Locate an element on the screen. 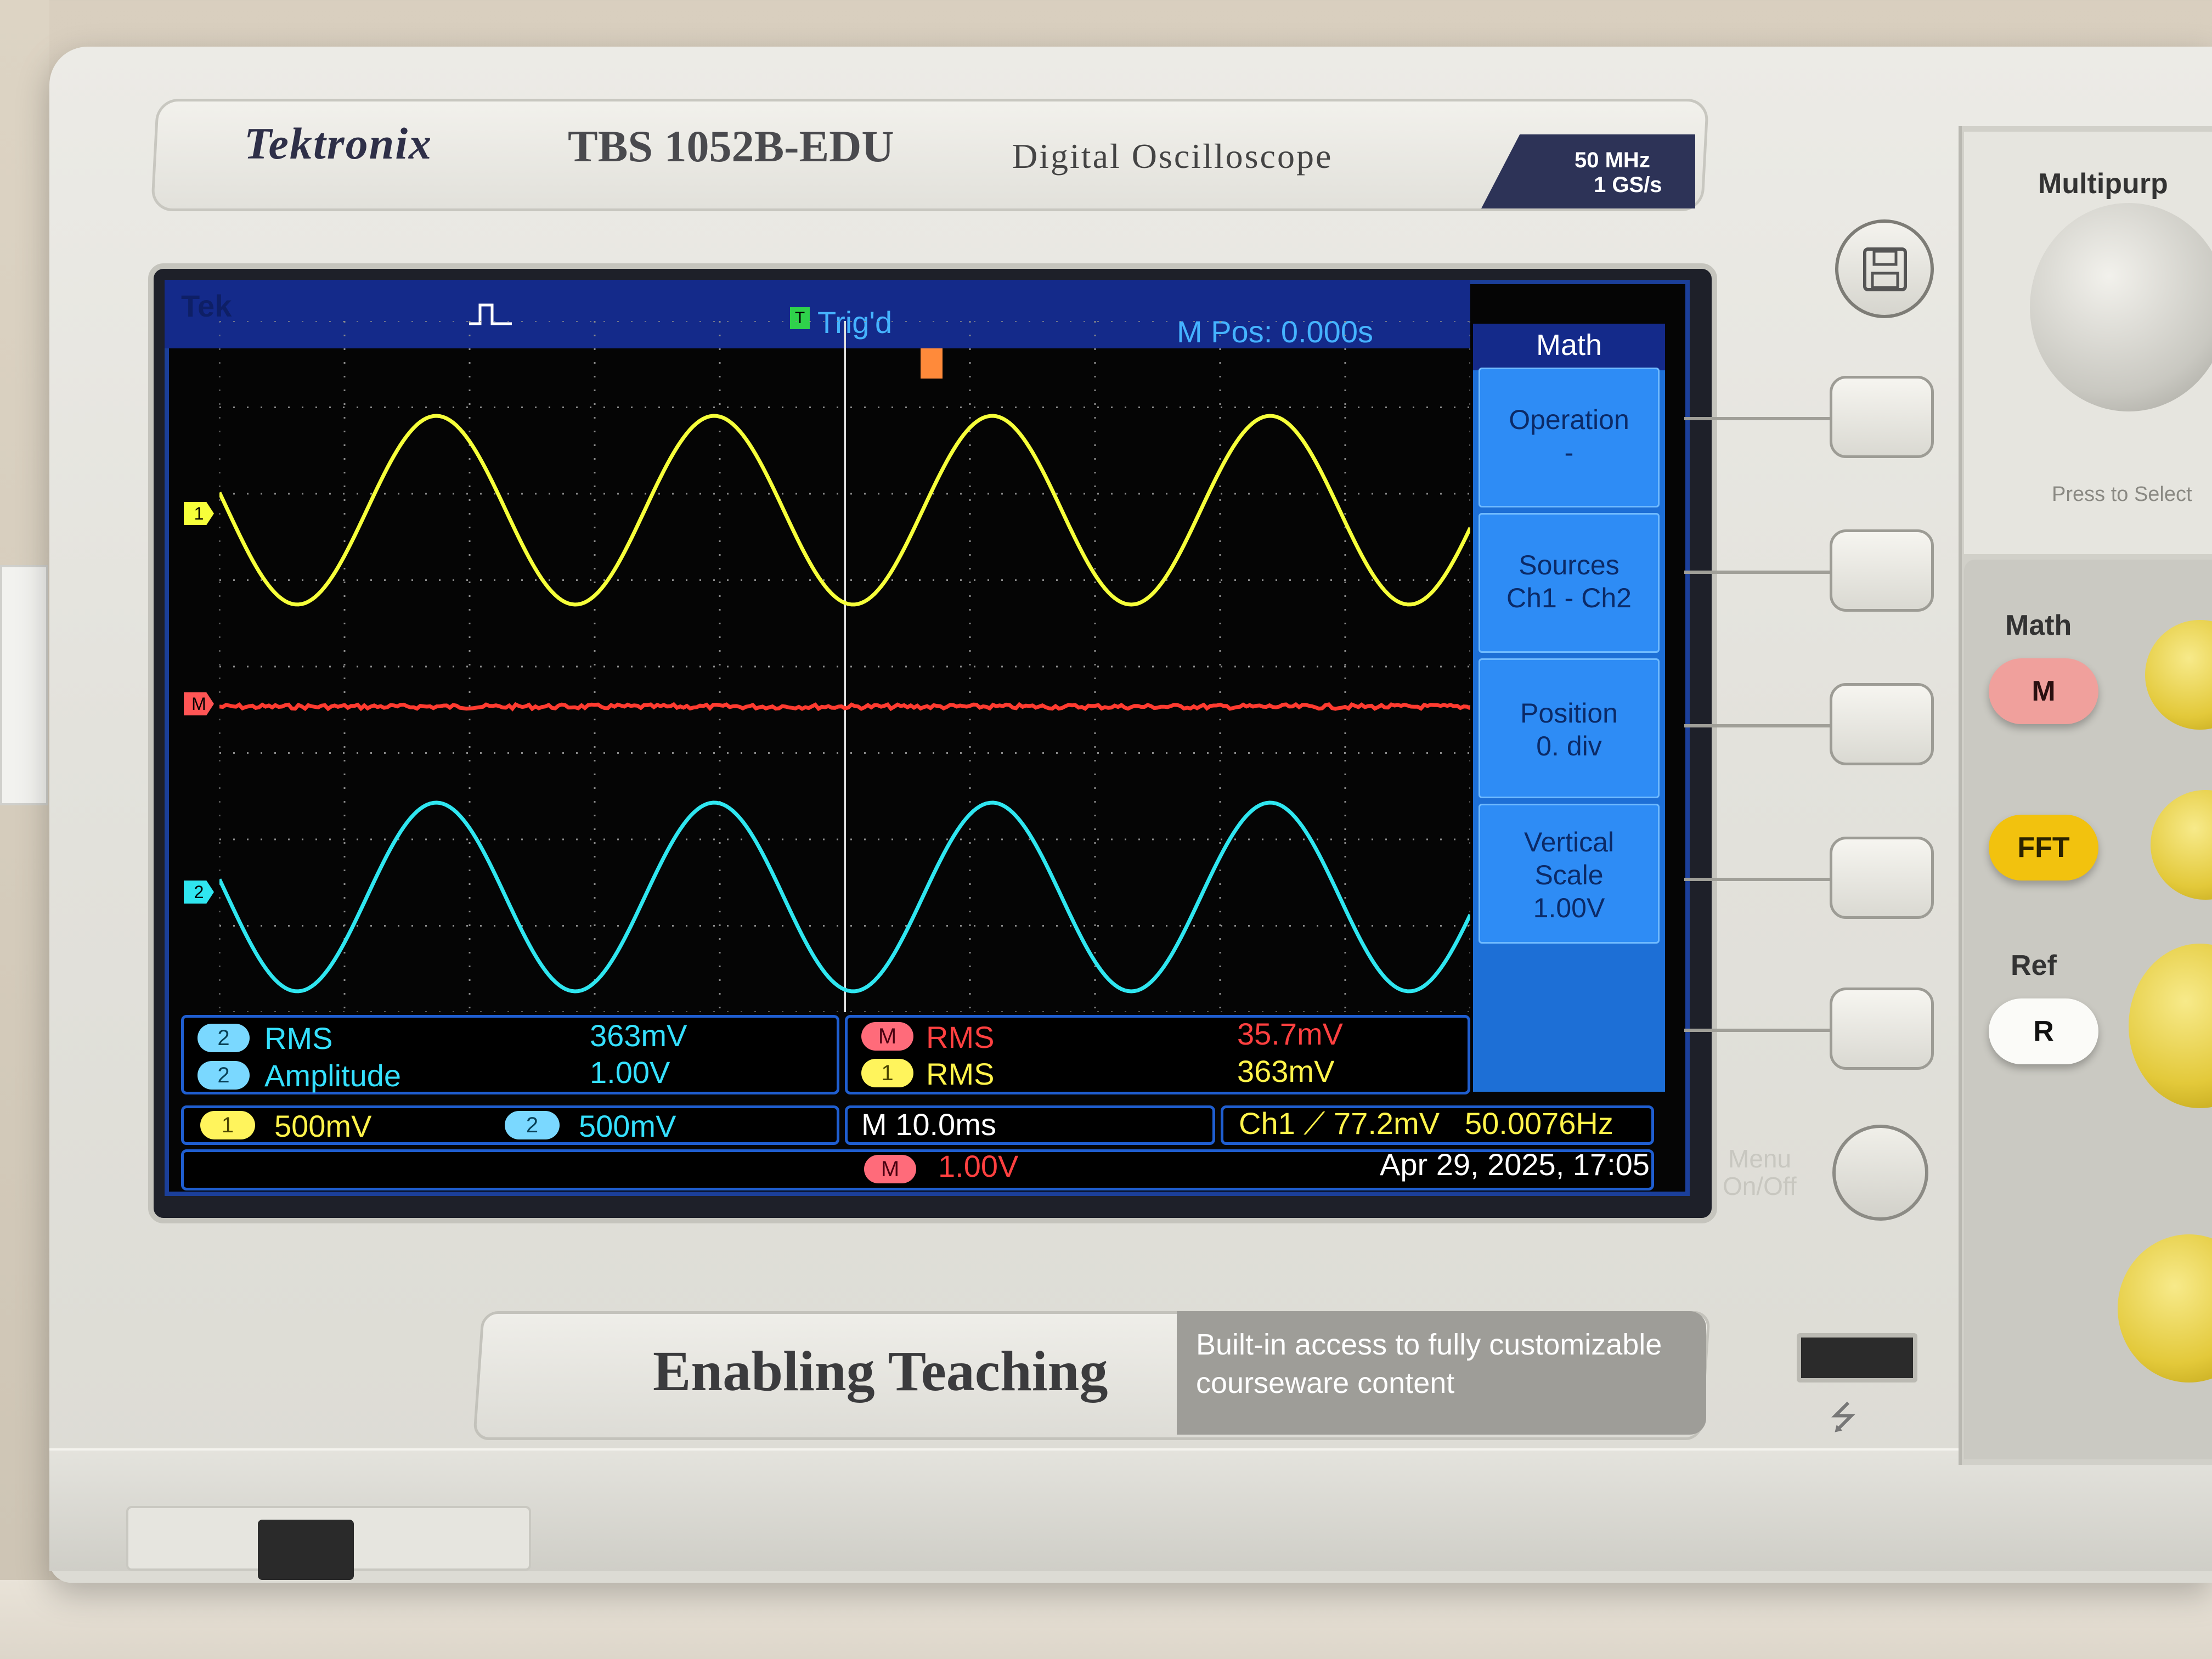 The height and width of the screenshot is (1659, 2212). desk is located at coordinates (1106, 1620).